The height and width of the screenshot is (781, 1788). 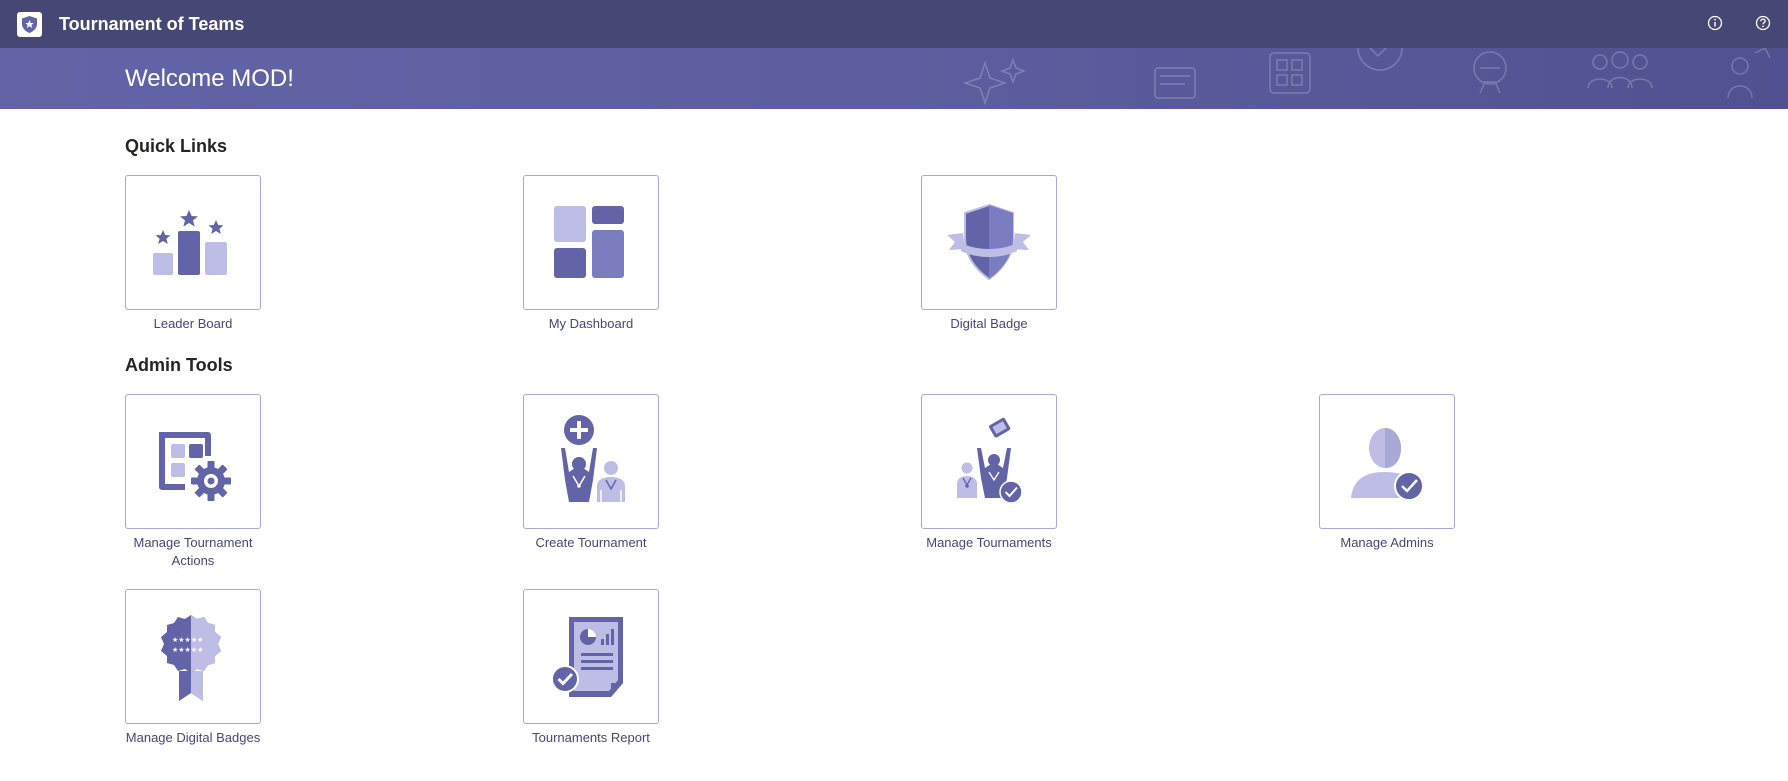 I want to click on report-document-icon, so click(x=587, y=656).